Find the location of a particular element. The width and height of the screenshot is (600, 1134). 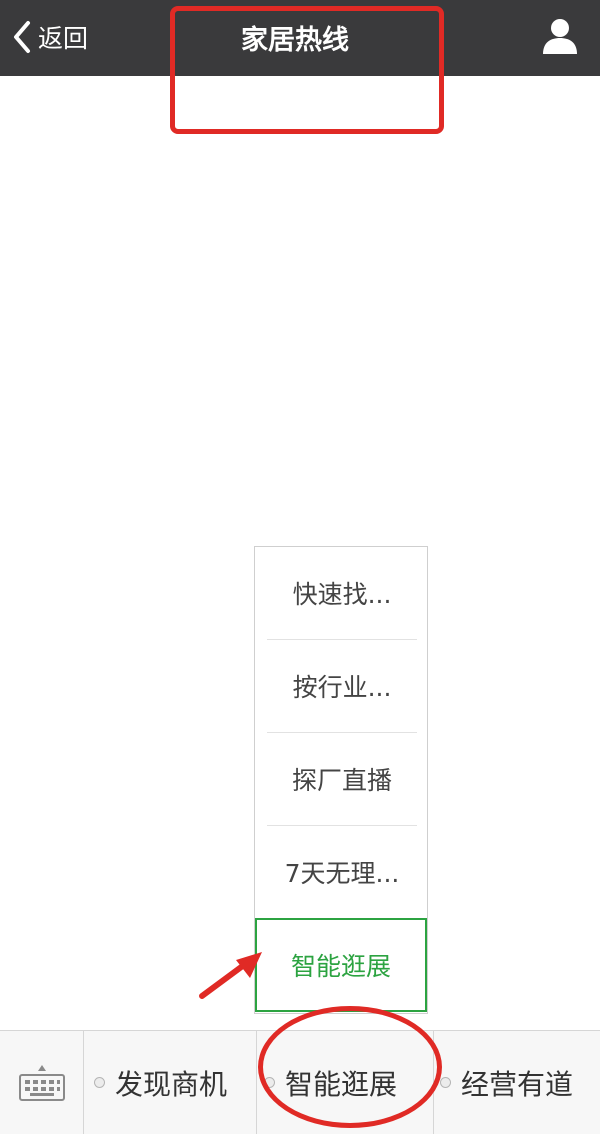

submenu-popup: 快速找... 按行业... 探厂直播 7天无理... 智能逛展 is located at coordinates (341, 780).